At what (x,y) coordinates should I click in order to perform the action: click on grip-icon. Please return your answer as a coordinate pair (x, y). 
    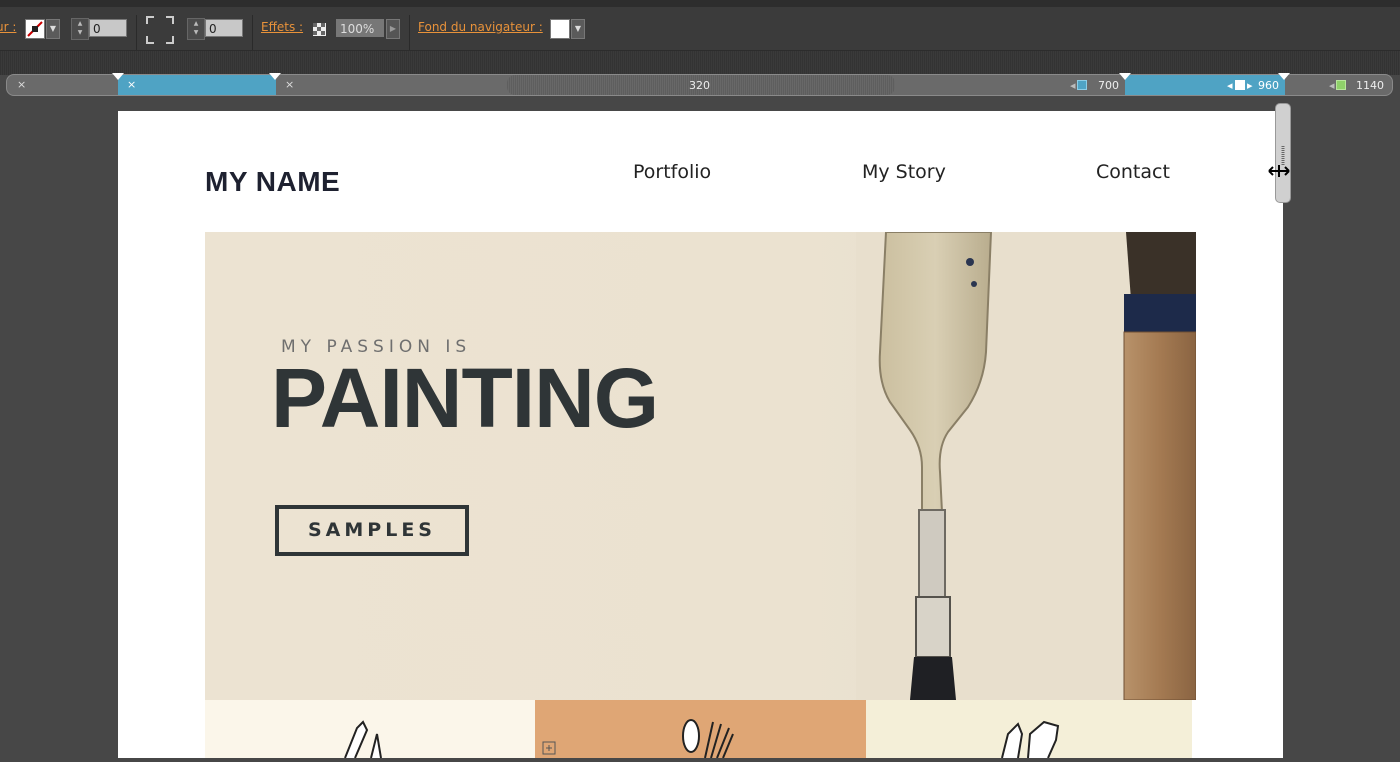
    Looking at the image, I should click on (1283, 156).